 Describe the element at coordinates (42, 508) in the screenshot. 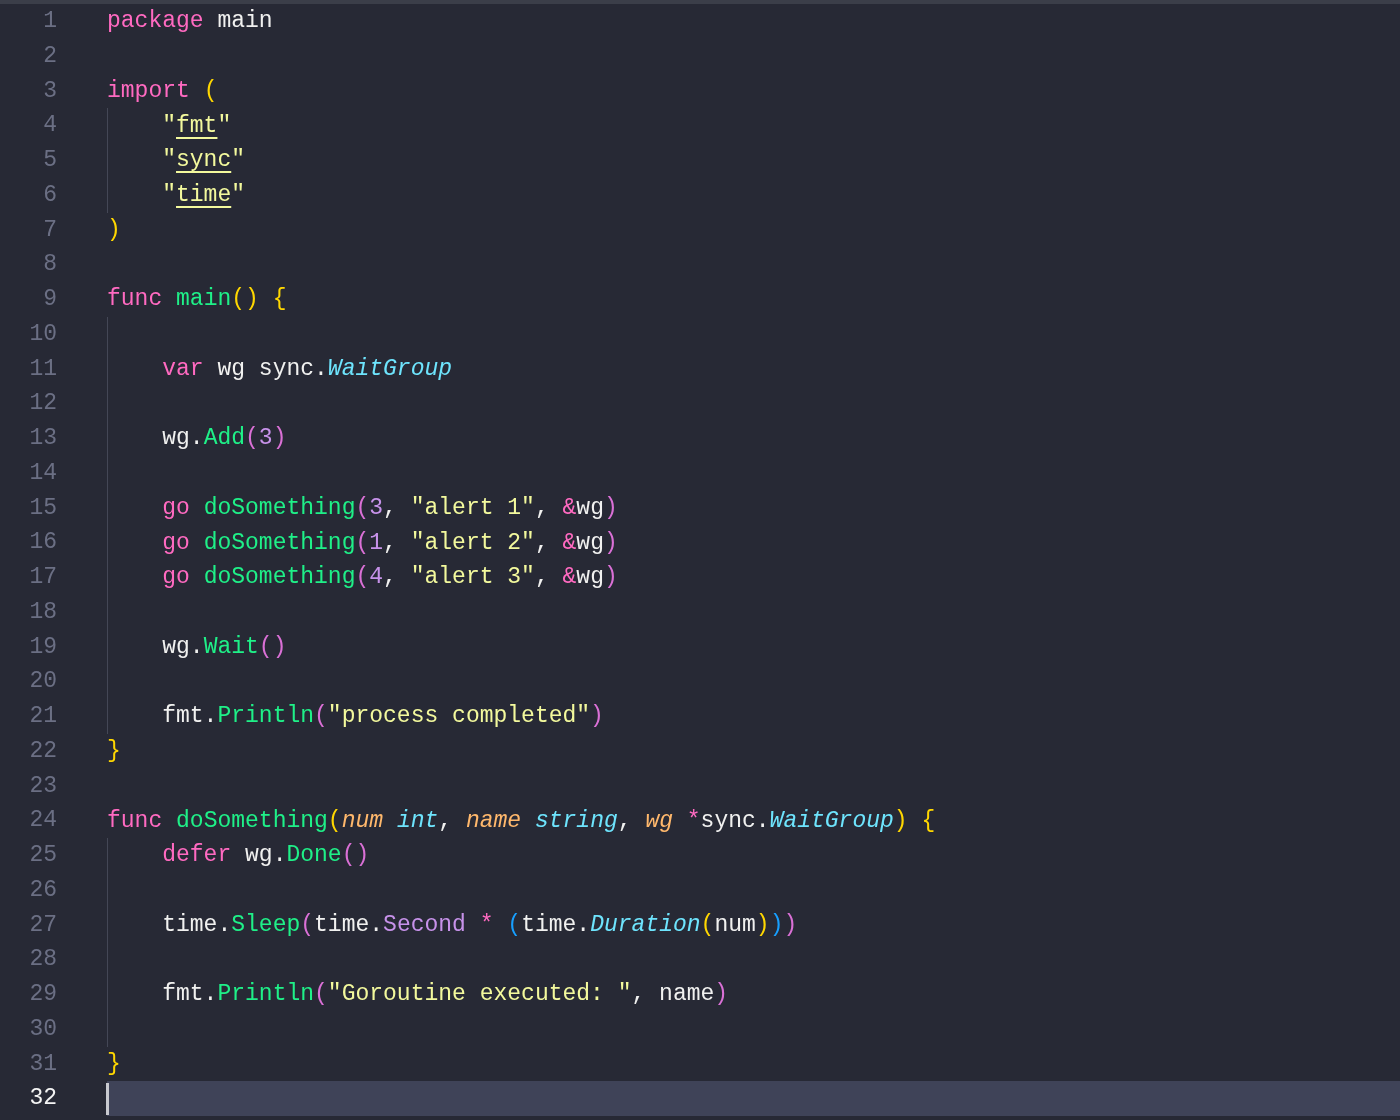

I see `line-number: 15` at that location.